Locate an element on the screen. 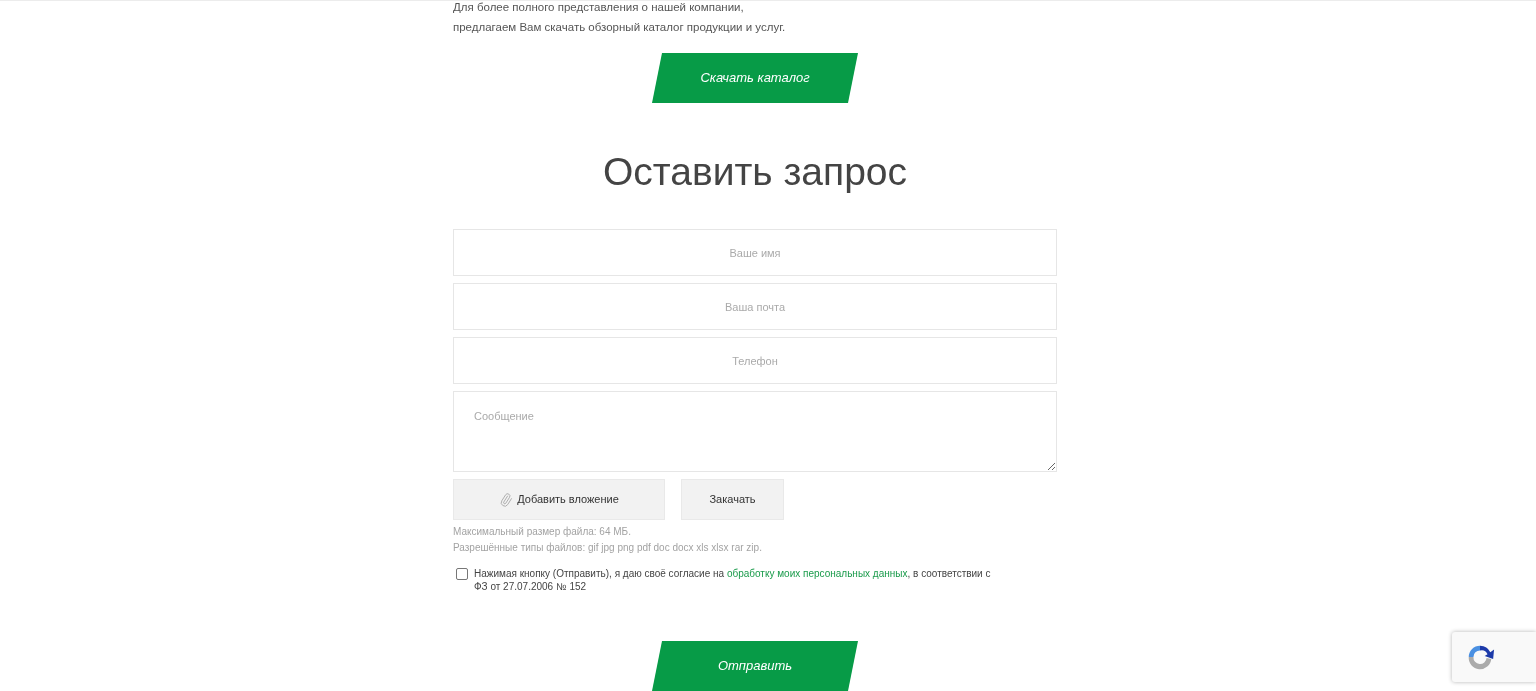 The height and width of the screenshot is (691, 1536). message-field: Сообщение is located at coordinates (755, 431).